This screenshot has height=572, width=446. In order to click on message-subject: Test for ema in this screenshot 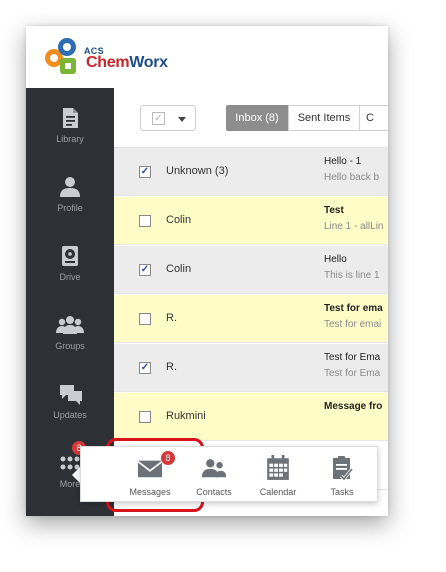, I will do `click(353, 308)`.